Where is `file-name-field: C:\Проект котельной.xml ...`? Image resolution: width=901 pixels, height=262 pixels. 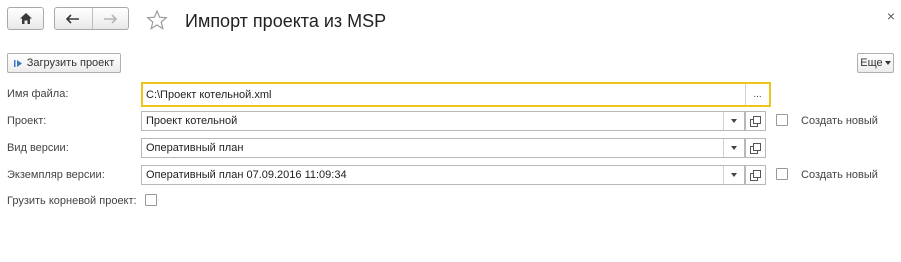
file-name-field: C:\Проект котельной.xml ... is located at coordinates (456, 94).